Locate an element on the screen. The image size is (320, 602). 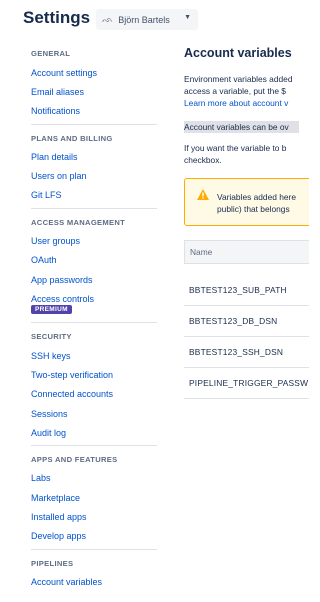
intro-text-line: access a variable, put the $ is located at coordinates (235, 91).